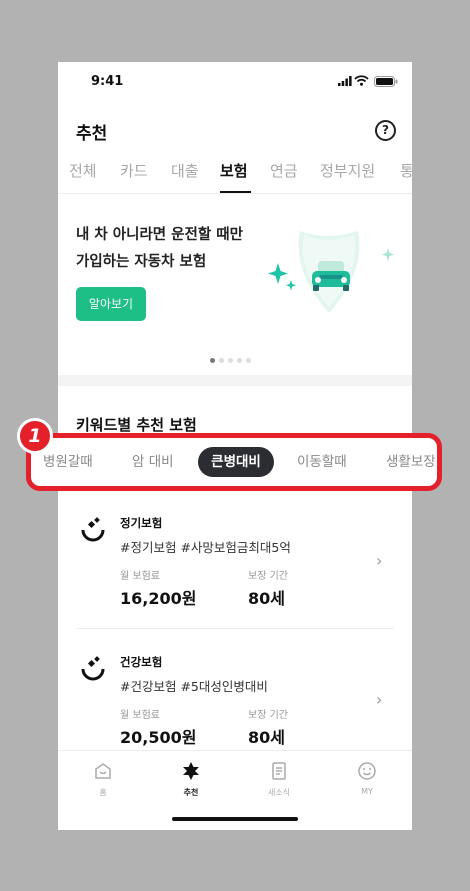 The width and height of the screenshot is (470, 891). Describe the element at coordinates (284, 170) in the screenshot. I see `tab-pension: 연금` at that location.